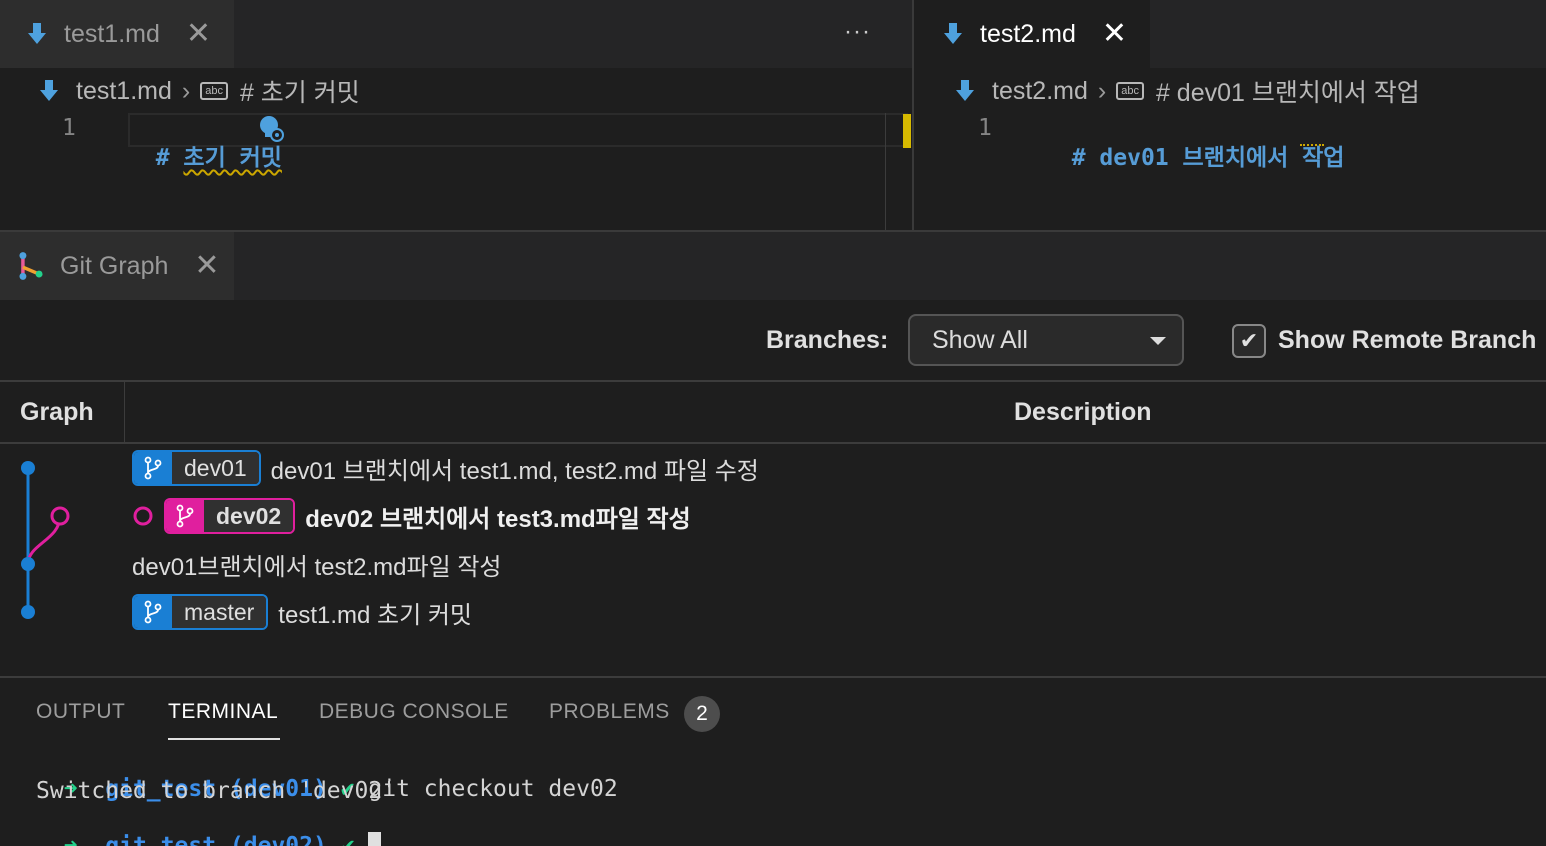 The width and height of the screenshot is (1546, 846). I want to click on terminal-cursor, so click(375, 839).